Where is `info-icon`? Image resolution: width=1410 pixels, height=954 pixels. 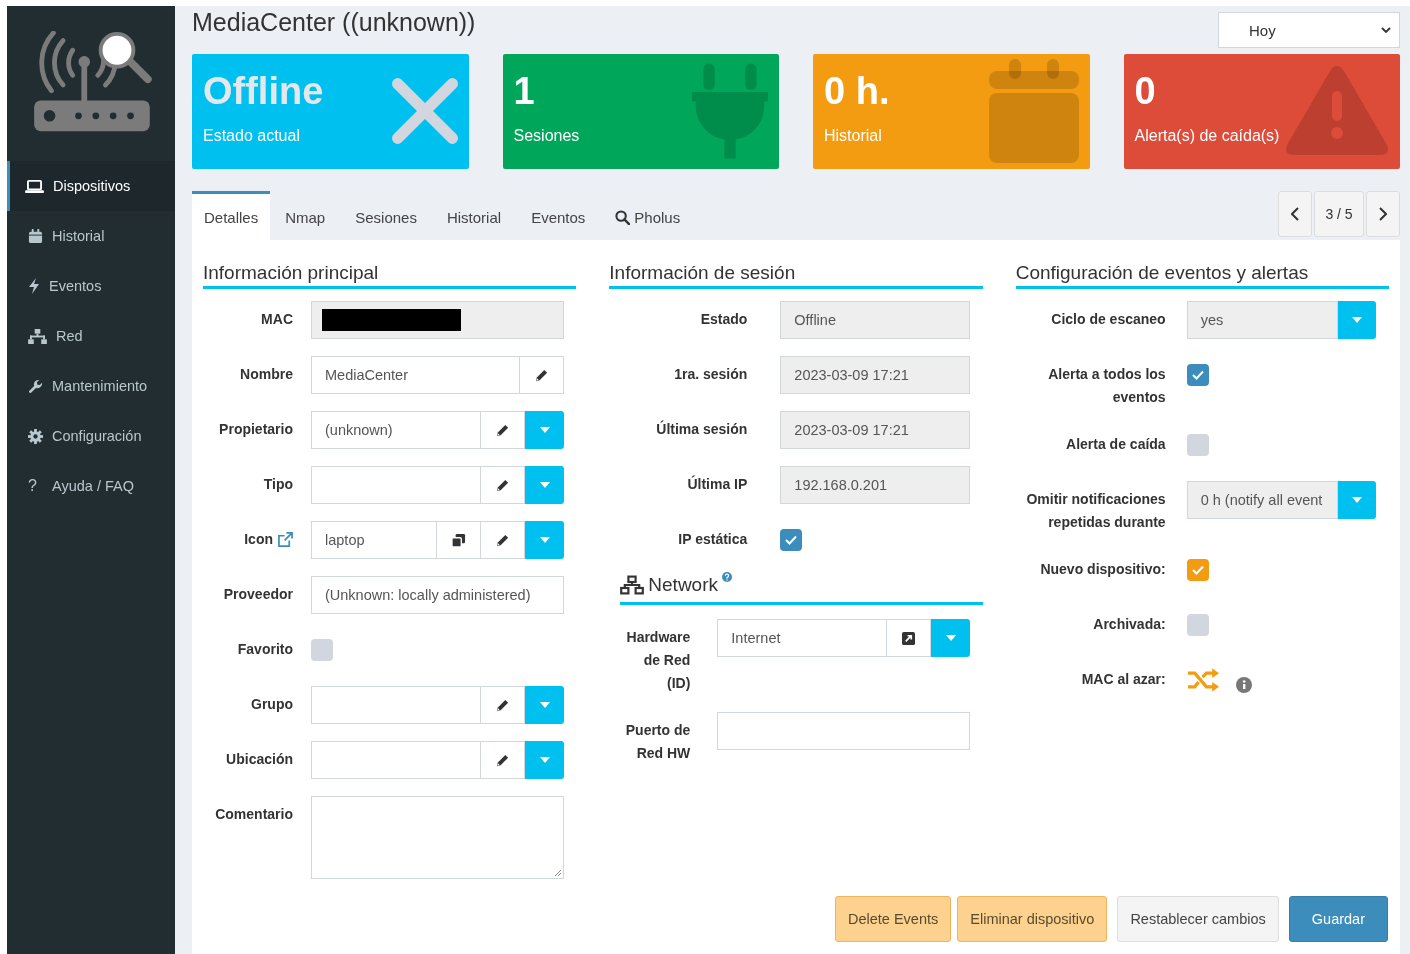 info-icon is located at coordinates (1243, 685).